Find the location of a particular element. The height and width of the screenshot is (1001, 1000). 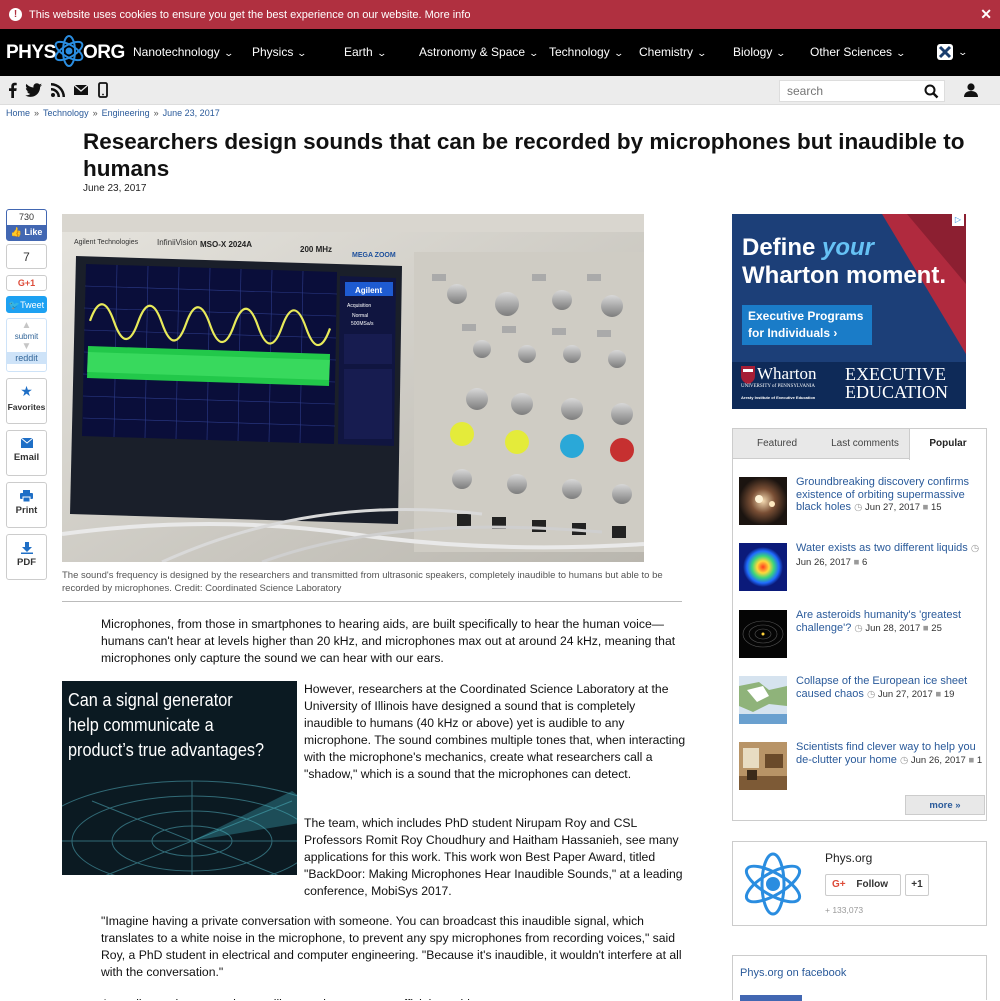

item-comments: 15 is located at coordinates (936, 507).